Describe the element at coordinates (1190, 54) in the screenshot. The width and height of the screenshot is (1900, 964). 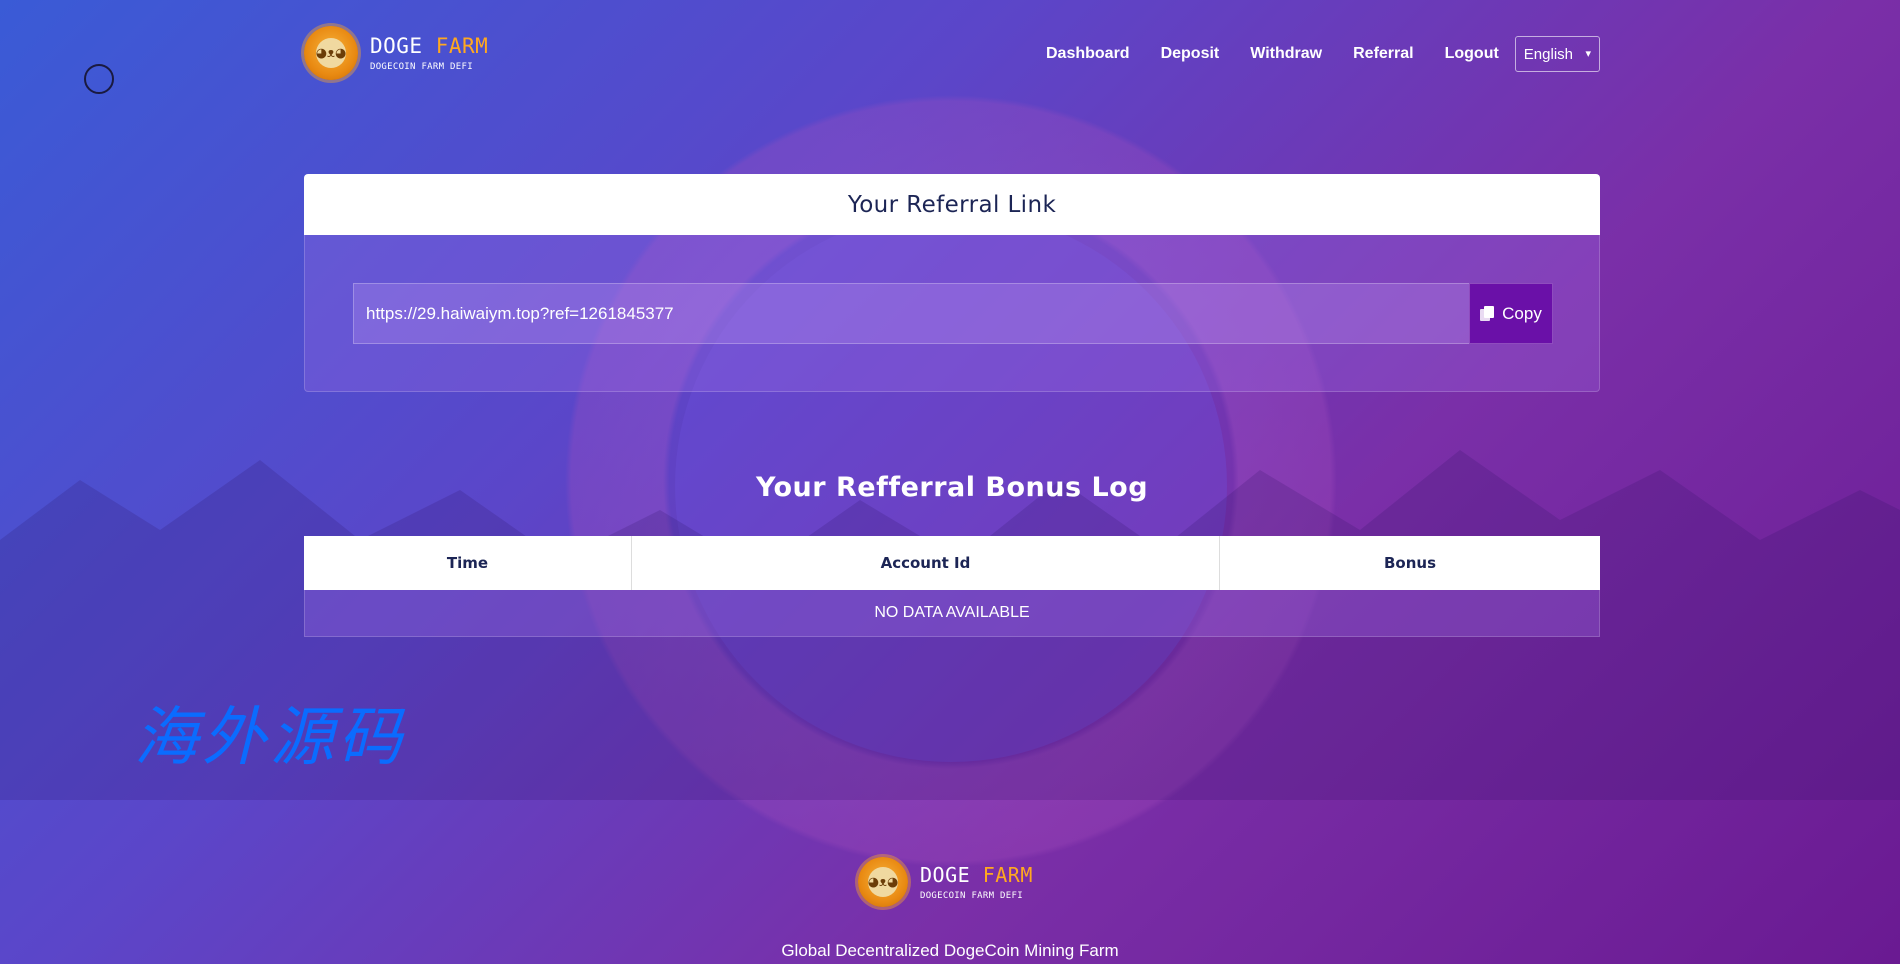
I see `nav-deposit: Deposit` at that location.